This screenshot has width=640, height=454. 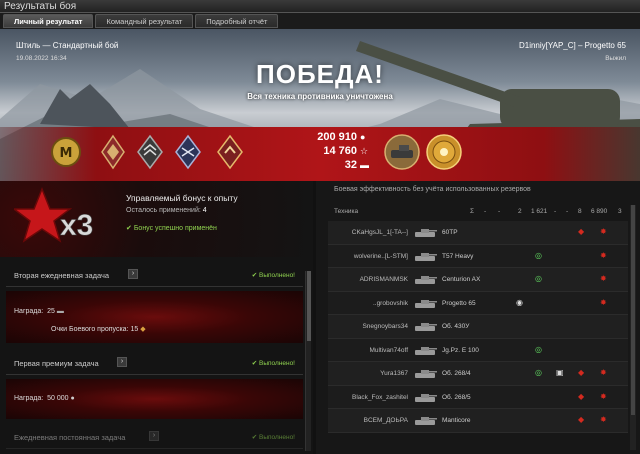 What do you see at coordinates (456, 420) in the screenshot?
I see `tank-name: Manticore` at bounding box center [456, 420].